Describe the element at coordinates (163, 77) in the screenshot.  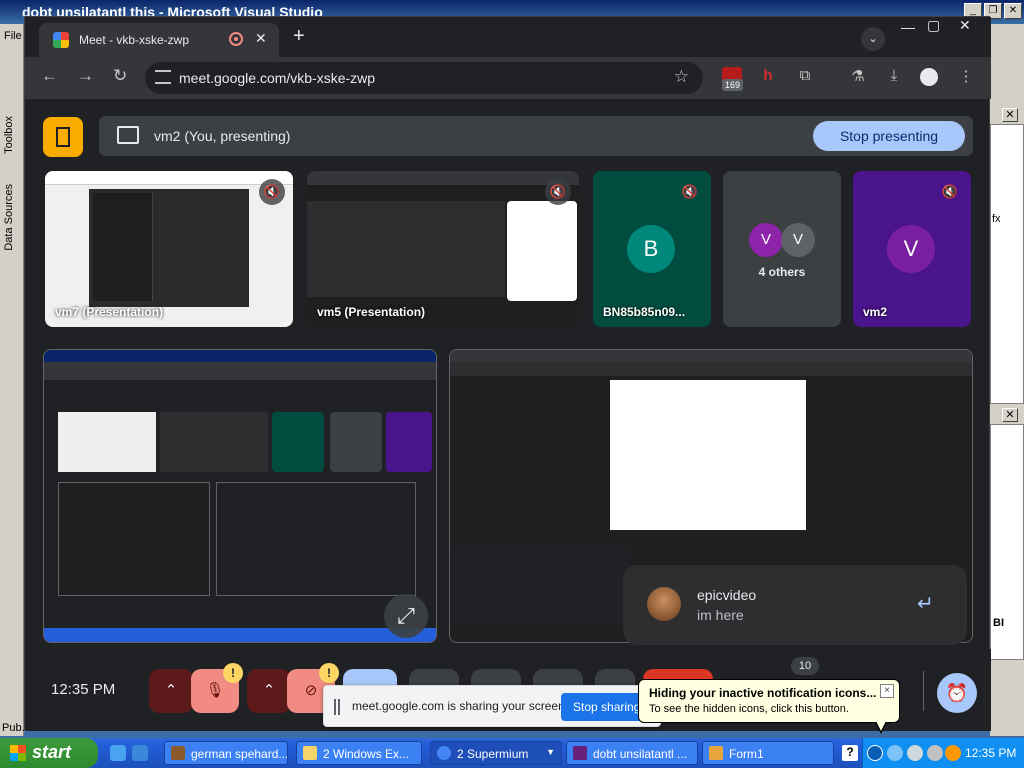
I see `site-info-icon` at that location.